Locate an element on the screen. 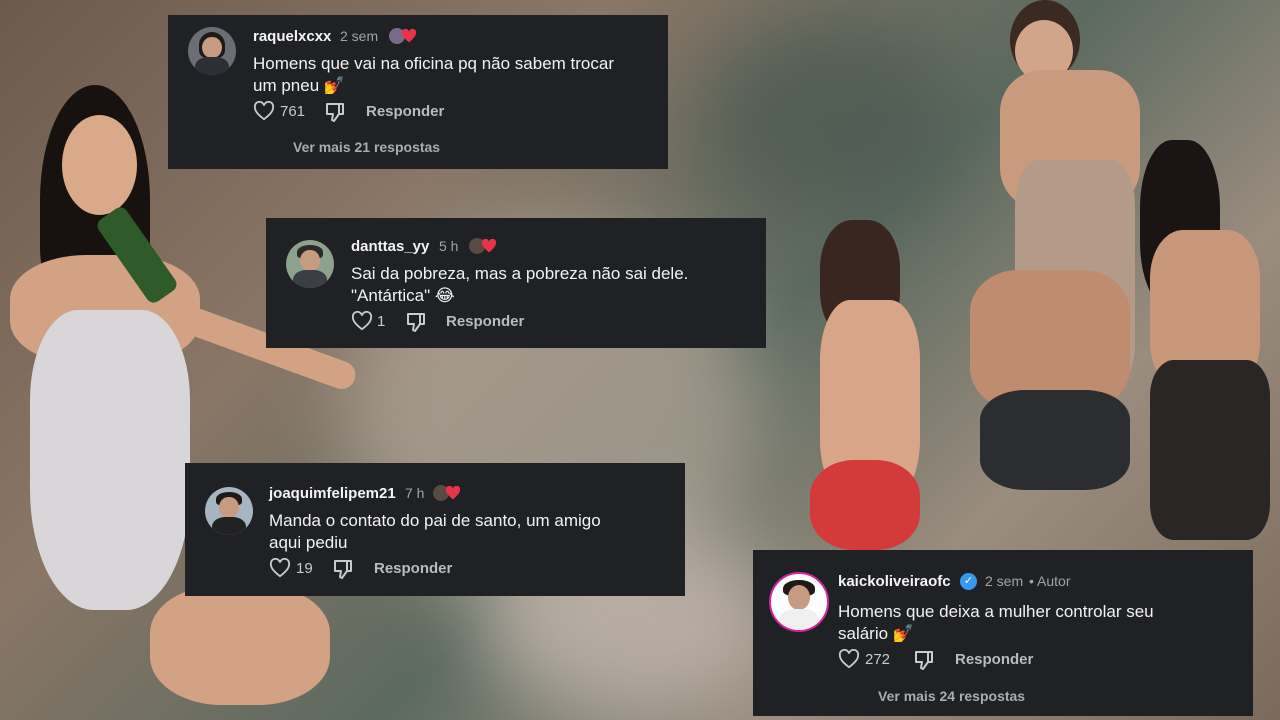  timestamp: 7 h is located at coordinates (415, 493).